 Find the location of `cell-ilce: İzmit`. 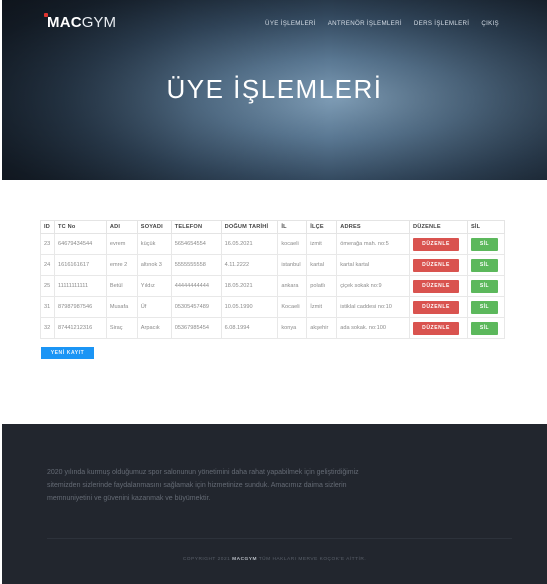

cell-ilce: İzmit is located at coordinates (322, 307).